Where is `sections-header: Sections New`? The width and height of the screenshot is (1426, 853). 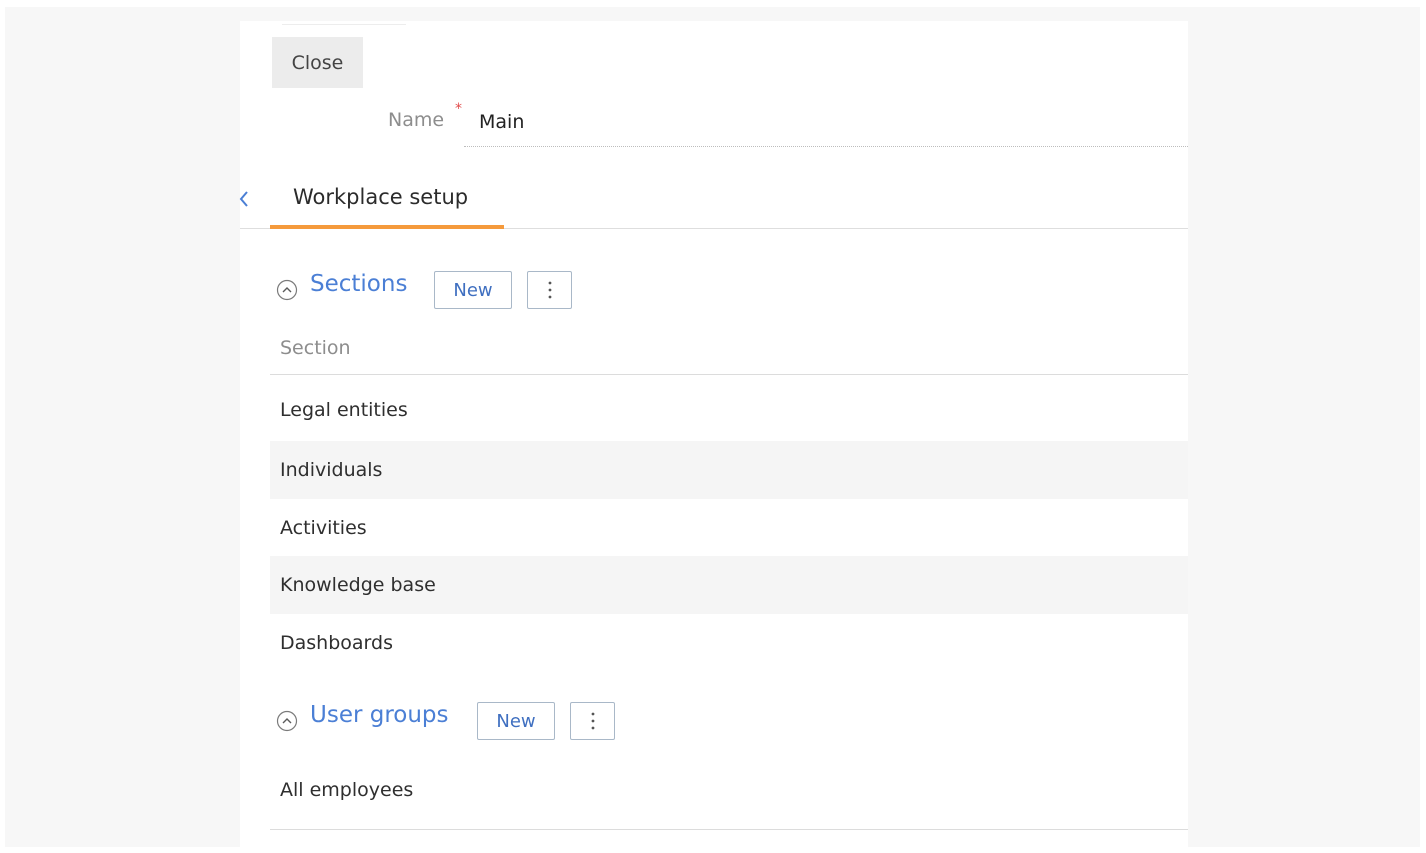 sections-header: Sections New is located at coordinates (476, 291).